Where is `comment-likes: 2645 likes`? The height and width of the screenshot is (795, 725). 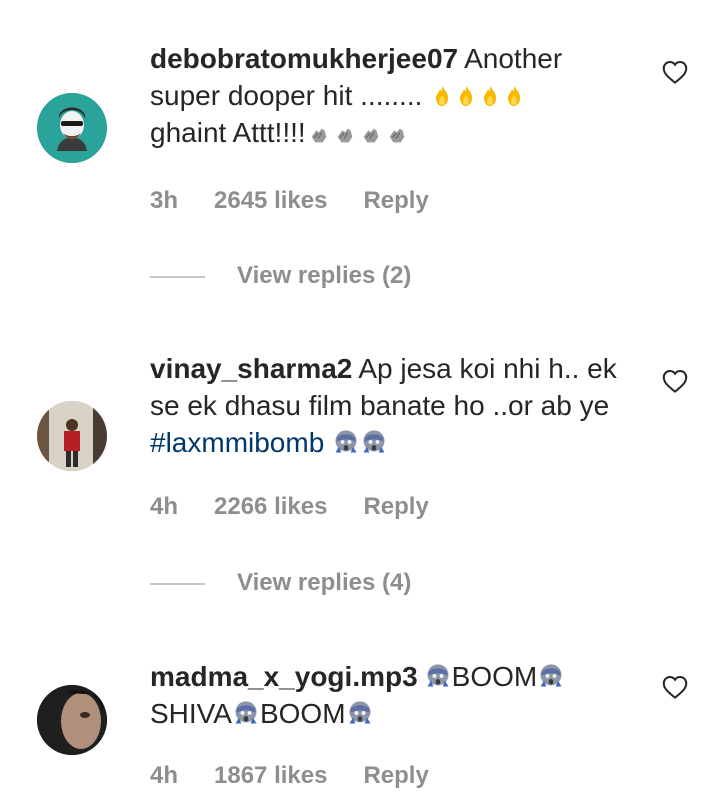 comment-likes: 2645 likes is located at coordinates (270, 200).